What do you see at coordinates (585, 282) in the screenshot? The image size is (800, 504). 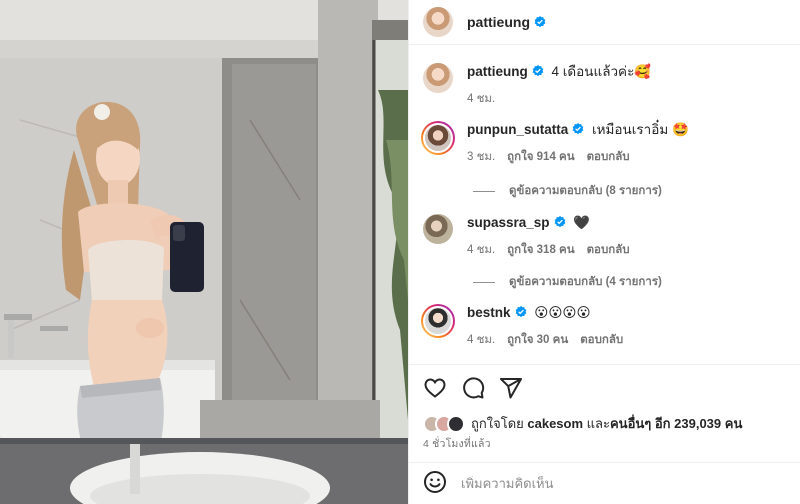 I see `view-replies-label: ดูข้อความตอบกลับ (4 รายการ)` at bounding box center [585, 282].